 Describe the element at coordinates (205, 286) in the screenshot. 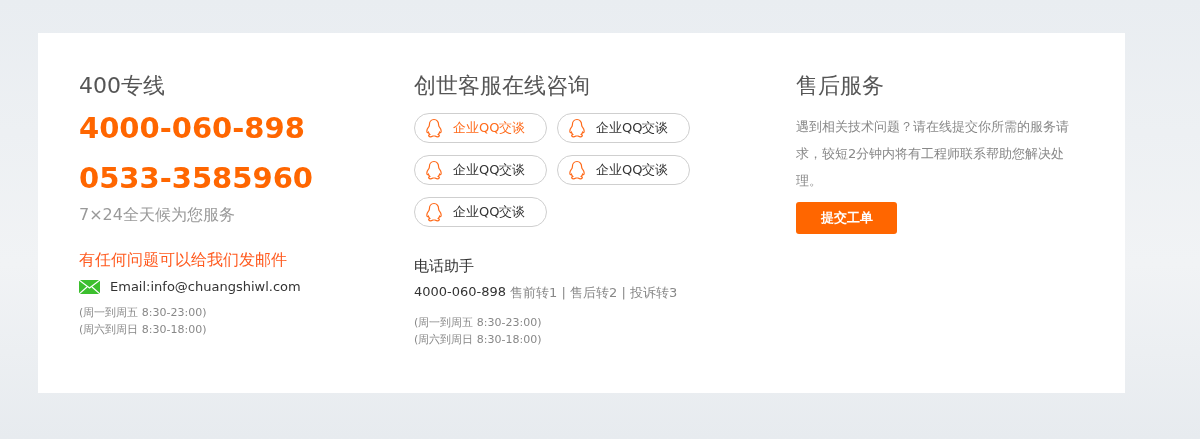

I see `email-address: Email:info@chuangshiwl.com` at that location.